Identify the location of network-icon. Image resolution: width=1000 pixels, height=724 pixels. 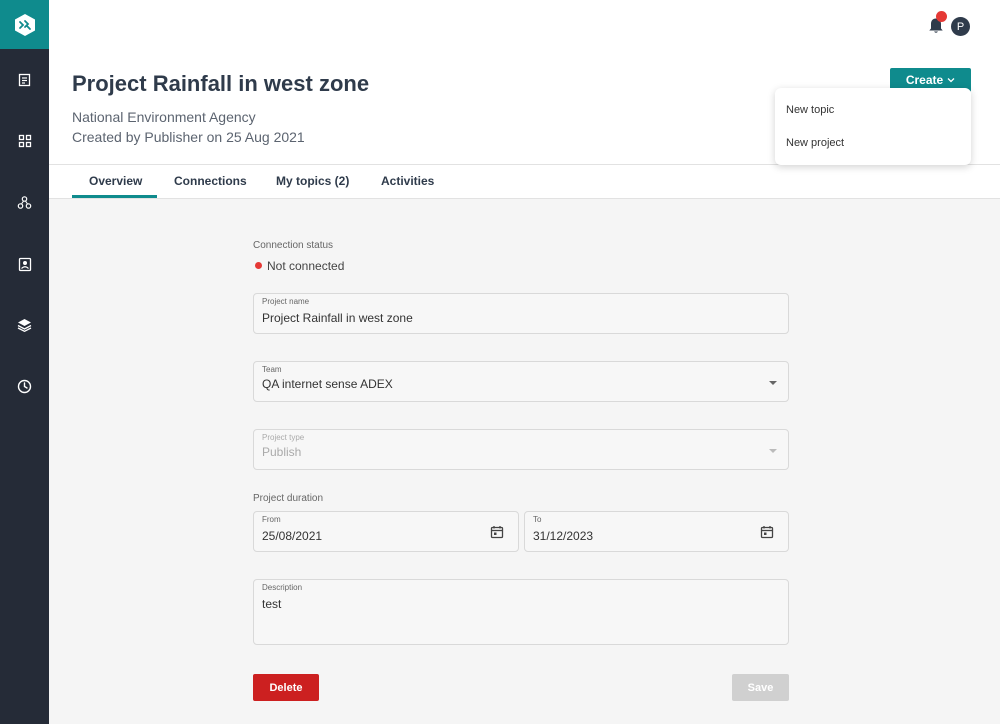
(24, 202).